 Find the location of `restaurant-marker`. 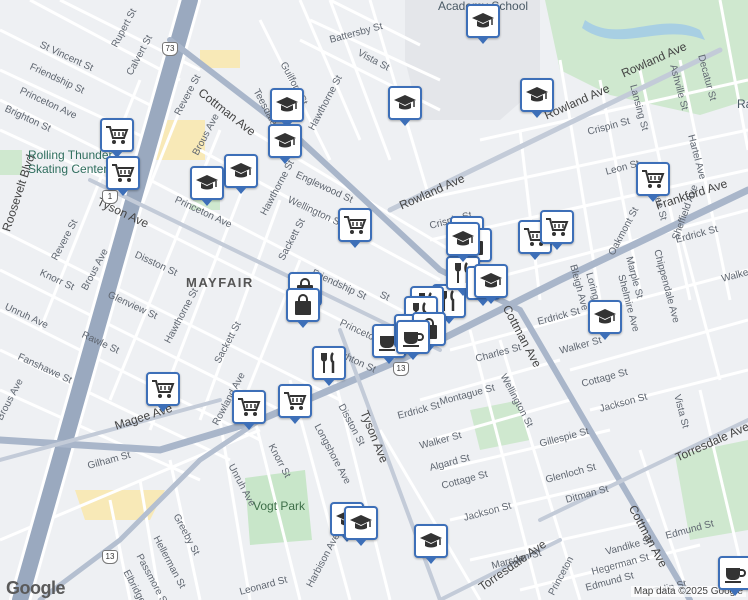

restaurant-marker is located at coordinates (329, 366).